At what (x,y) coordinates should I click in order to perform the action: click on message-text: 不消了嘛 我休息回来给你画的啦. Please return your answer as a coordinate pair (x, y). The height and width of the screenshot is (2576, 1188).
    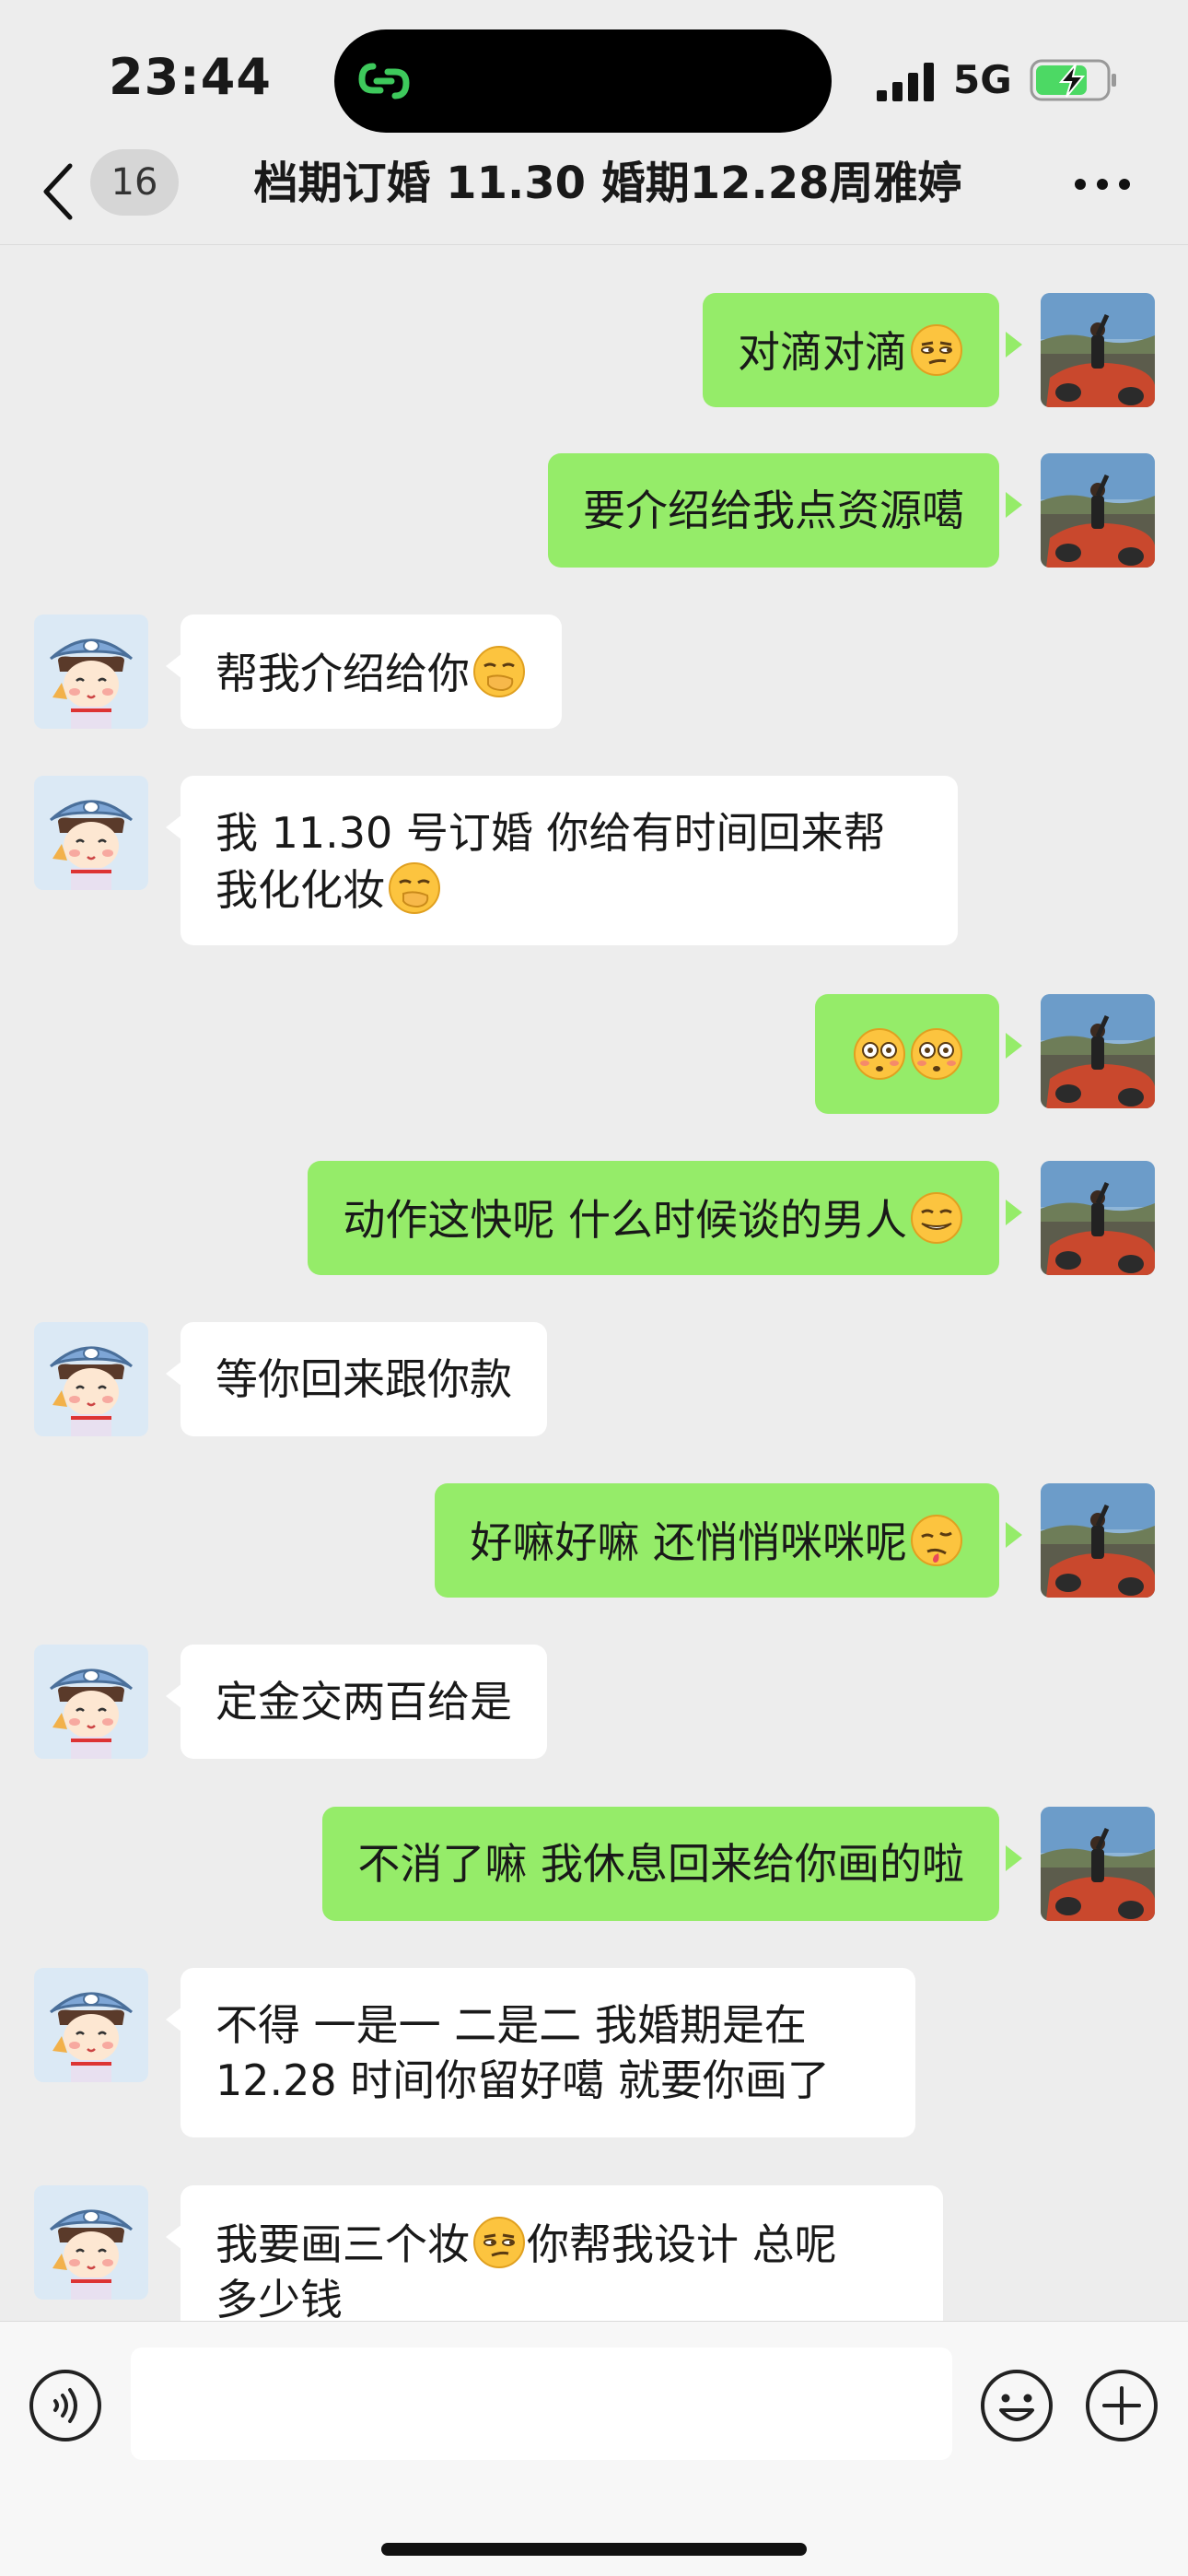
    Looking at the image, I should click on (660, 1864).